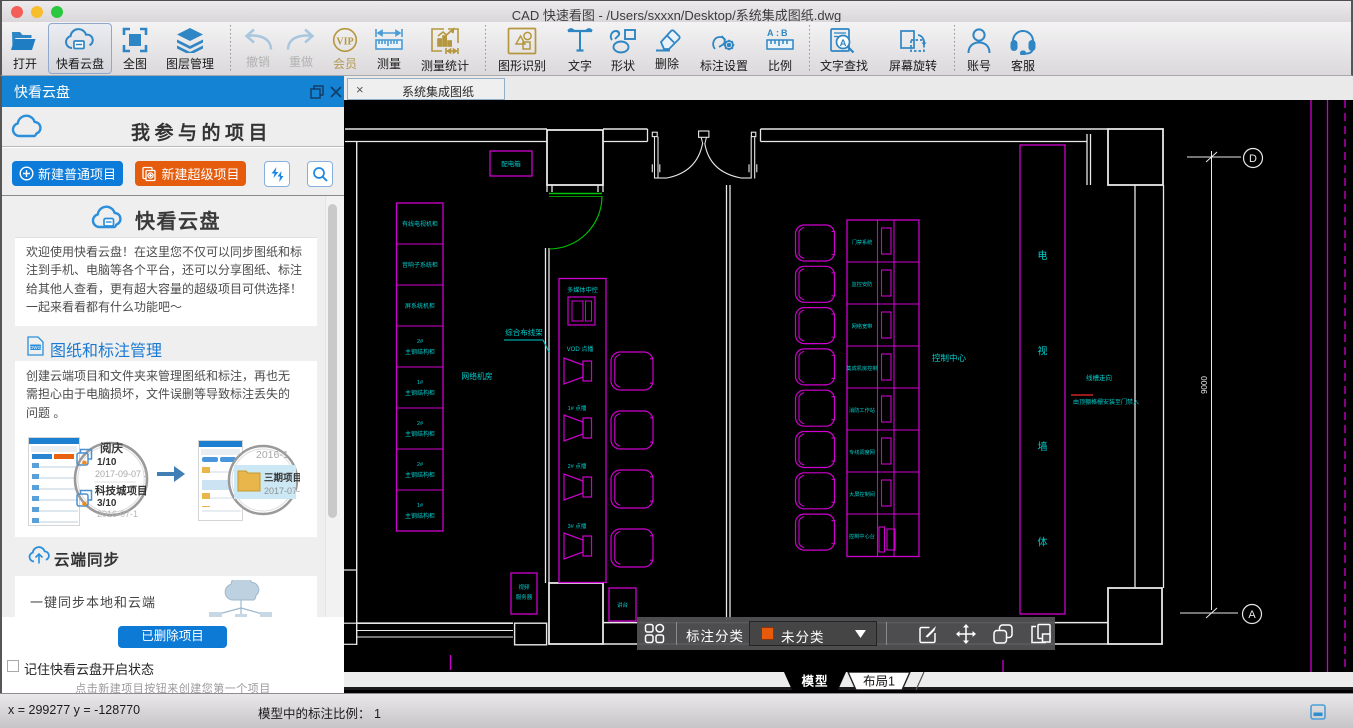 The height and width of the screenshot is (728, 1353). Describe the element at coordinates (1043, 351) in the screenshot. I see `svg-text: 视` at that location.